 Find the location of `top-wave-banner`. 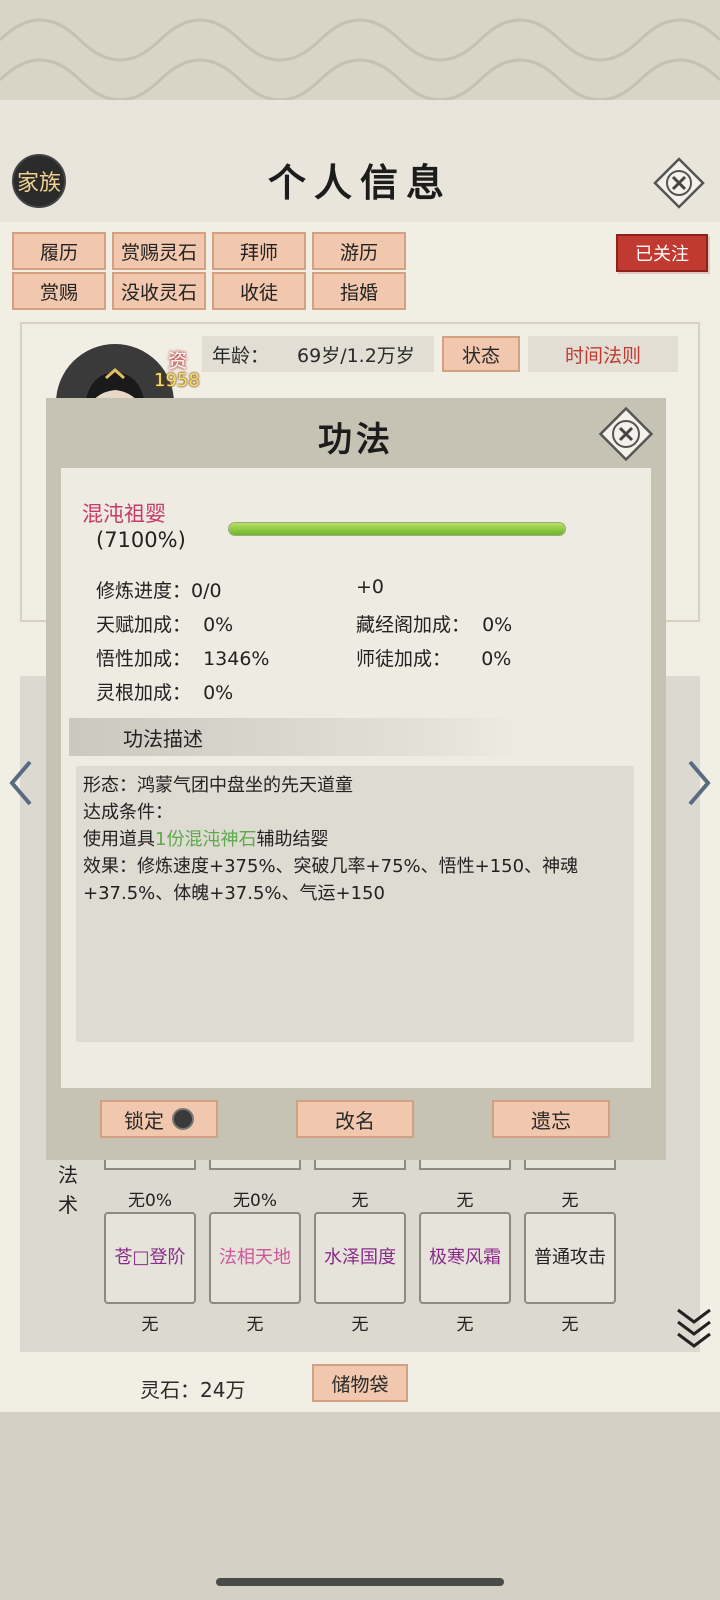

top-wave-banner is located at coordinates (360, 50).